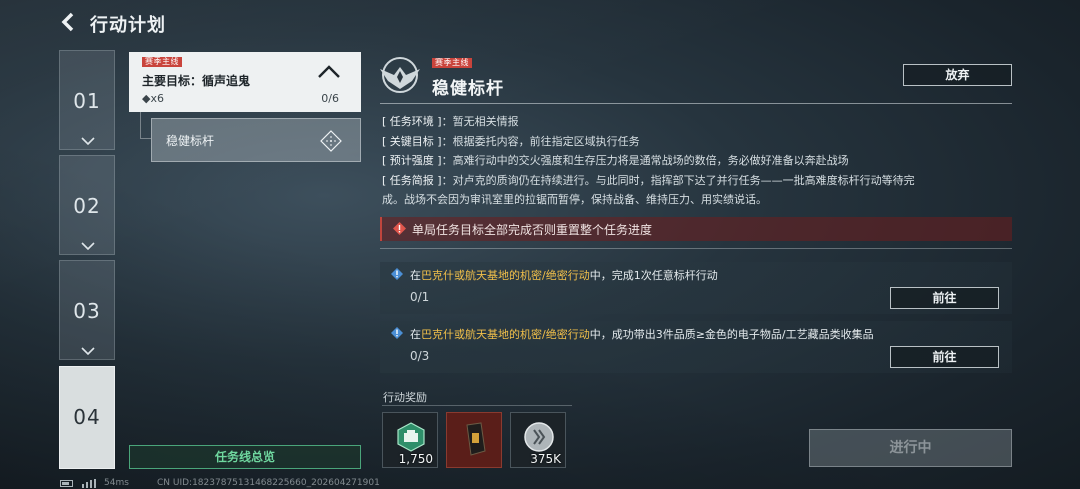 The image size is (1080, 489). I want to click on gear-crate-icon, so click(476, 439).